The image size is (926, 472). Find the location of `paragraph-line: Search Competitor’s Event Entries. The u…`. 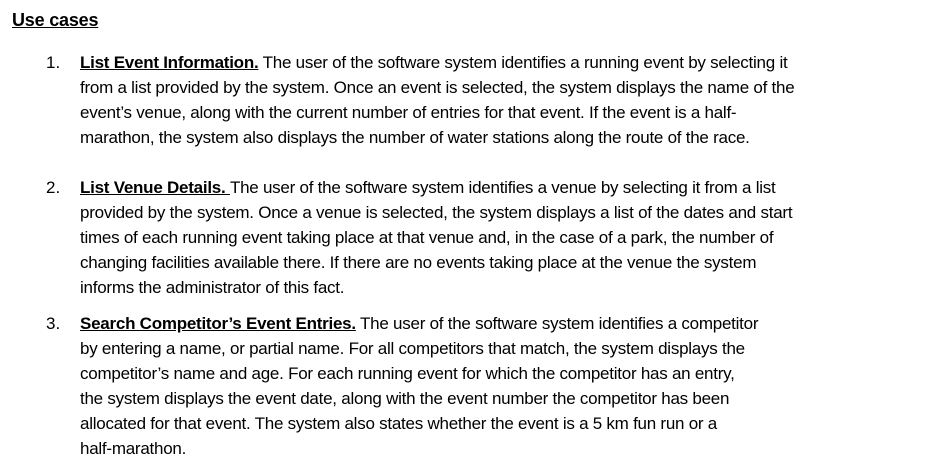

paragraph-line: Search Competitor’s Event Entries. The u… is located at coordinates (500, 323).